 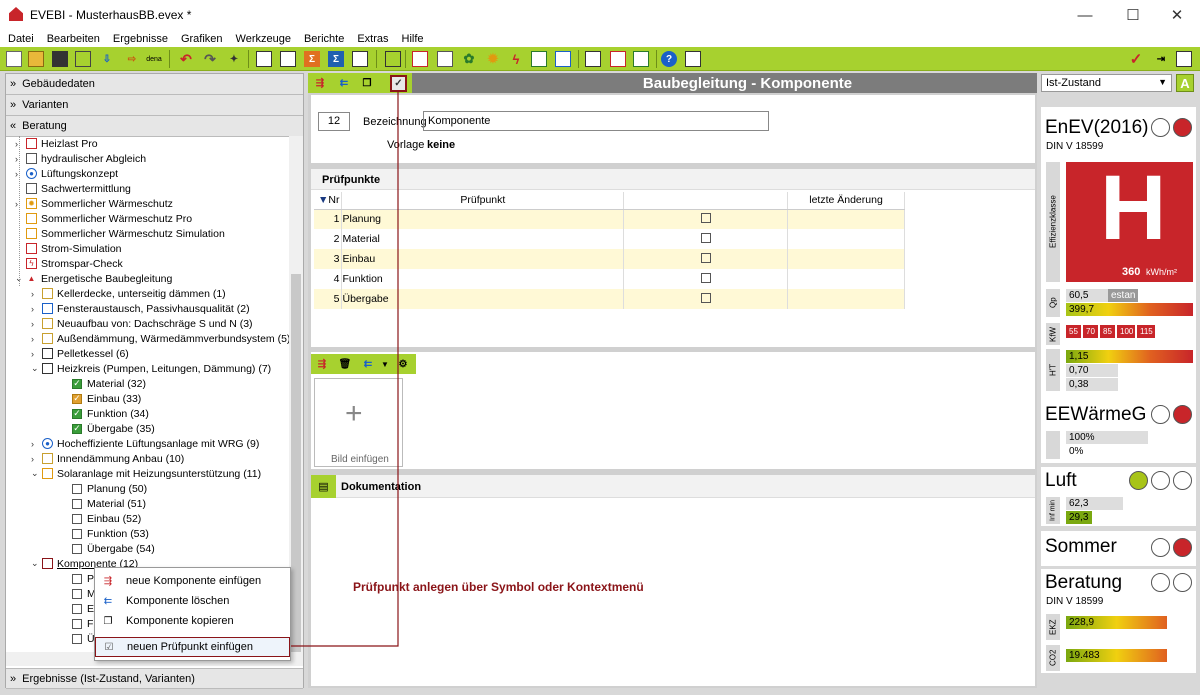 What do you see at coordinates (1185, 83) in the screenshot?
I see `auto-icon: A` at bounding box center [1185, 83].